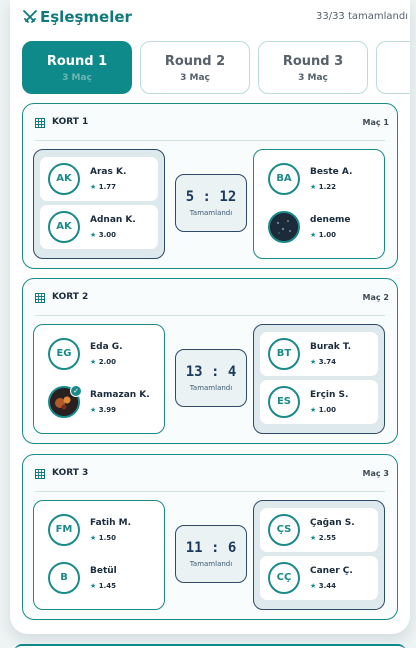 Image resolution: width=416 pixels, height=648 pixels. I want to click on score-box: 11 : 6 Tamamlandı, so click(211, 554).